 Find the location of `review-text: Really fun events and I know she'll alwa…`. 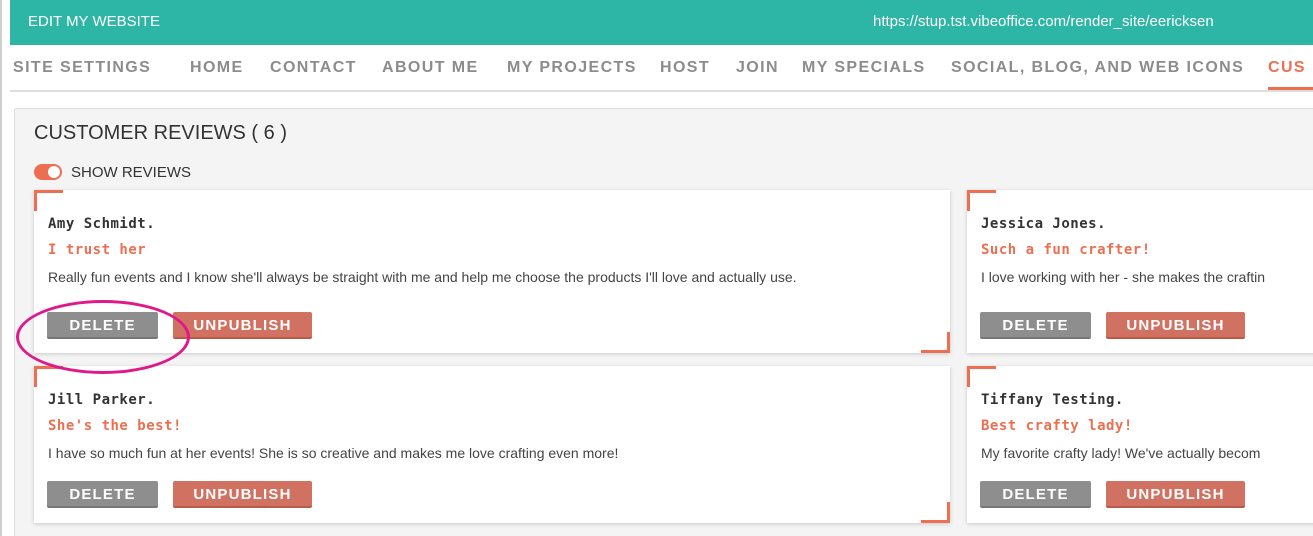

review-text: Really fun events and I know she'll alwa… is located at coordinates (422, 277).